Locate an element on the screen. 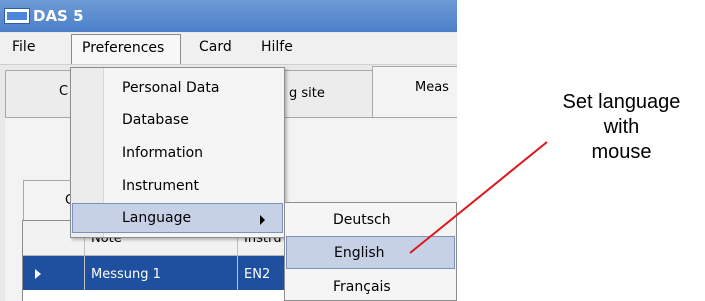 Image resolution: width=705 pixels, height=301 pixels. annotation-line-2: with is located at coordinates (621, 127).